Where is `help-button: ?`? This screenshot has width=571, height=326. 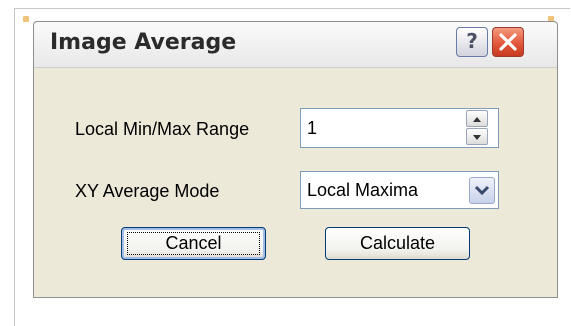 help-button: ? is located at coordinates (472, 42).